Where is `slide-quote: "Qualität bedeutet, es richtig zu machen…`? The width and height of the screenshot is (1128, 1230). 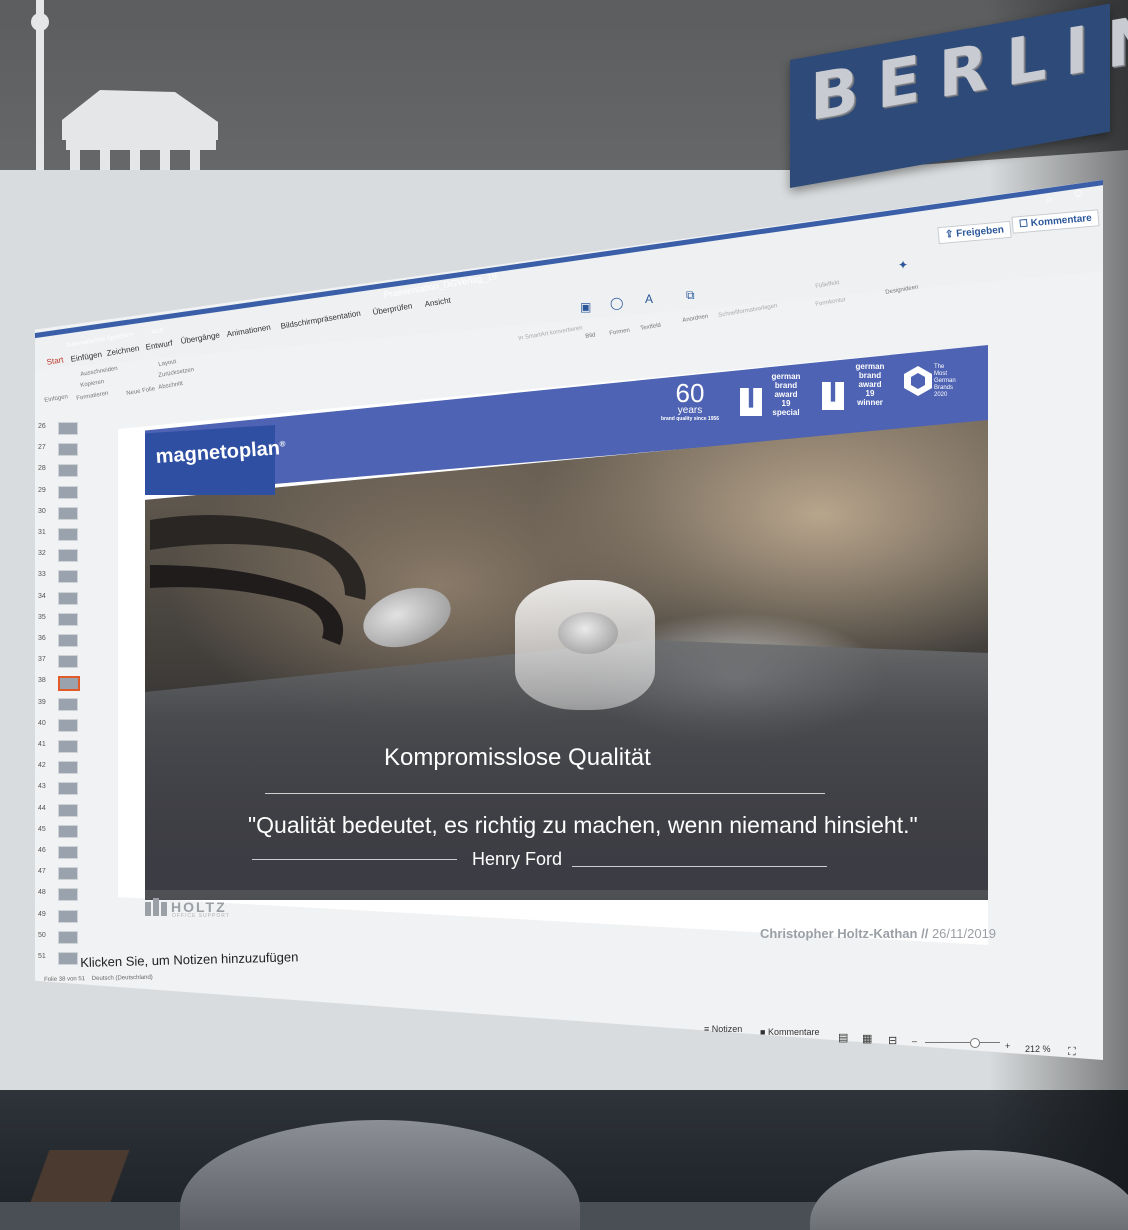 slide-quote: "Qualität bedeutet, es richtig zu machen… is located at coordinates (583, 825).